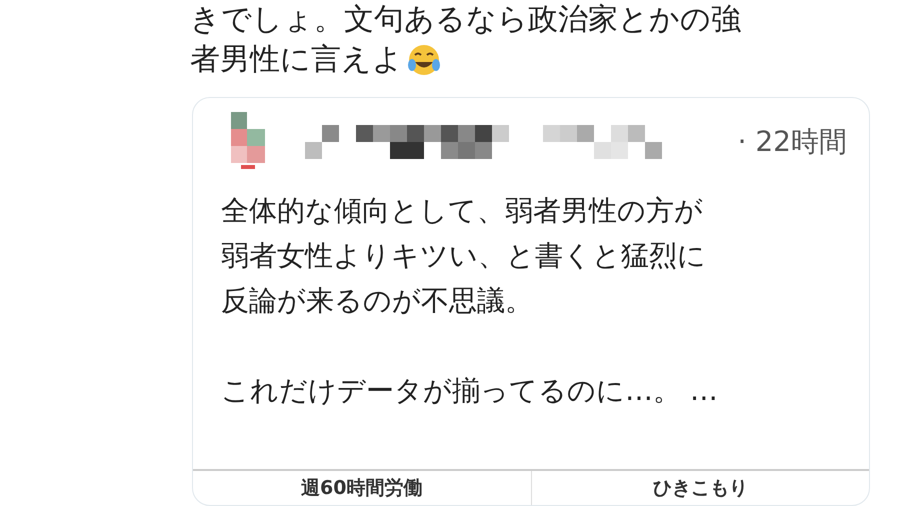 The height and width of the screenshot is (506, 900). I want to click on avatar, so click(248, 142).